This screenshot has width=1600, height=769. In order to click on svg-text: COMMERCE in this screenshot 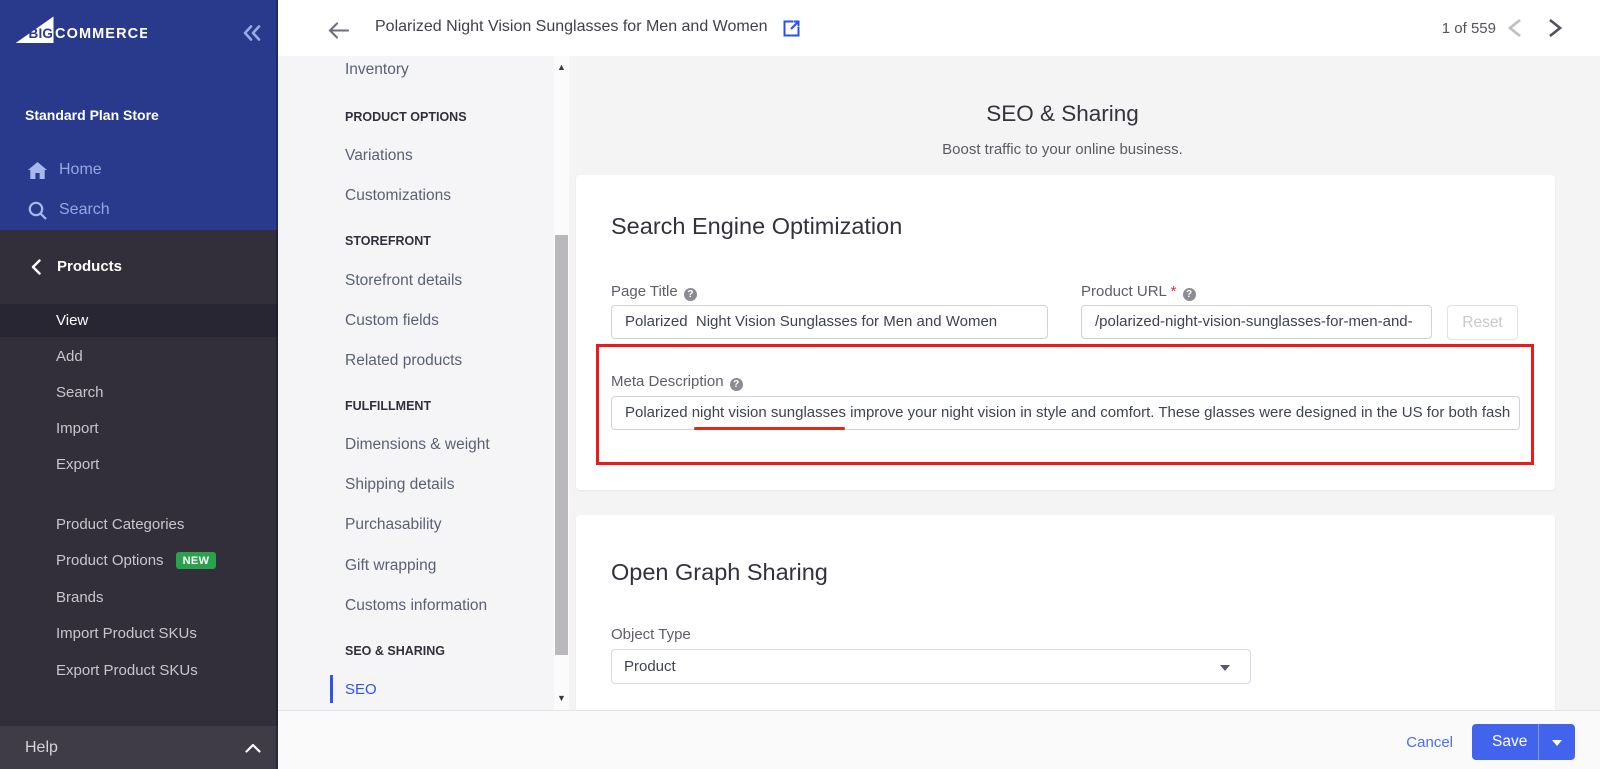, I will do `click(101, 34)`.